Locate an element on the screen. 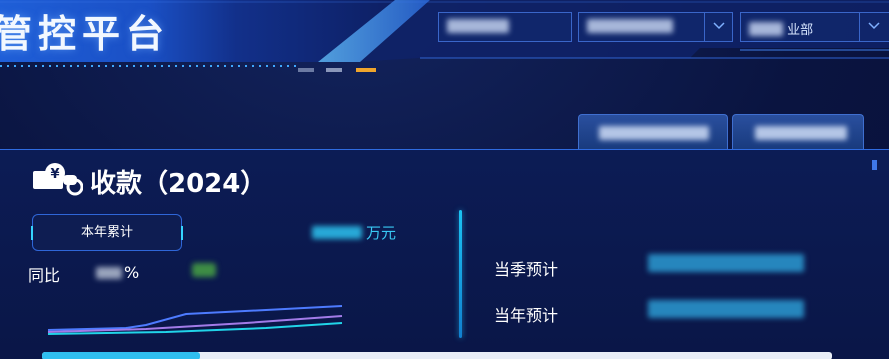 The image size is (889, 359). yoy-unit: % is located at coordinates (132, 272).